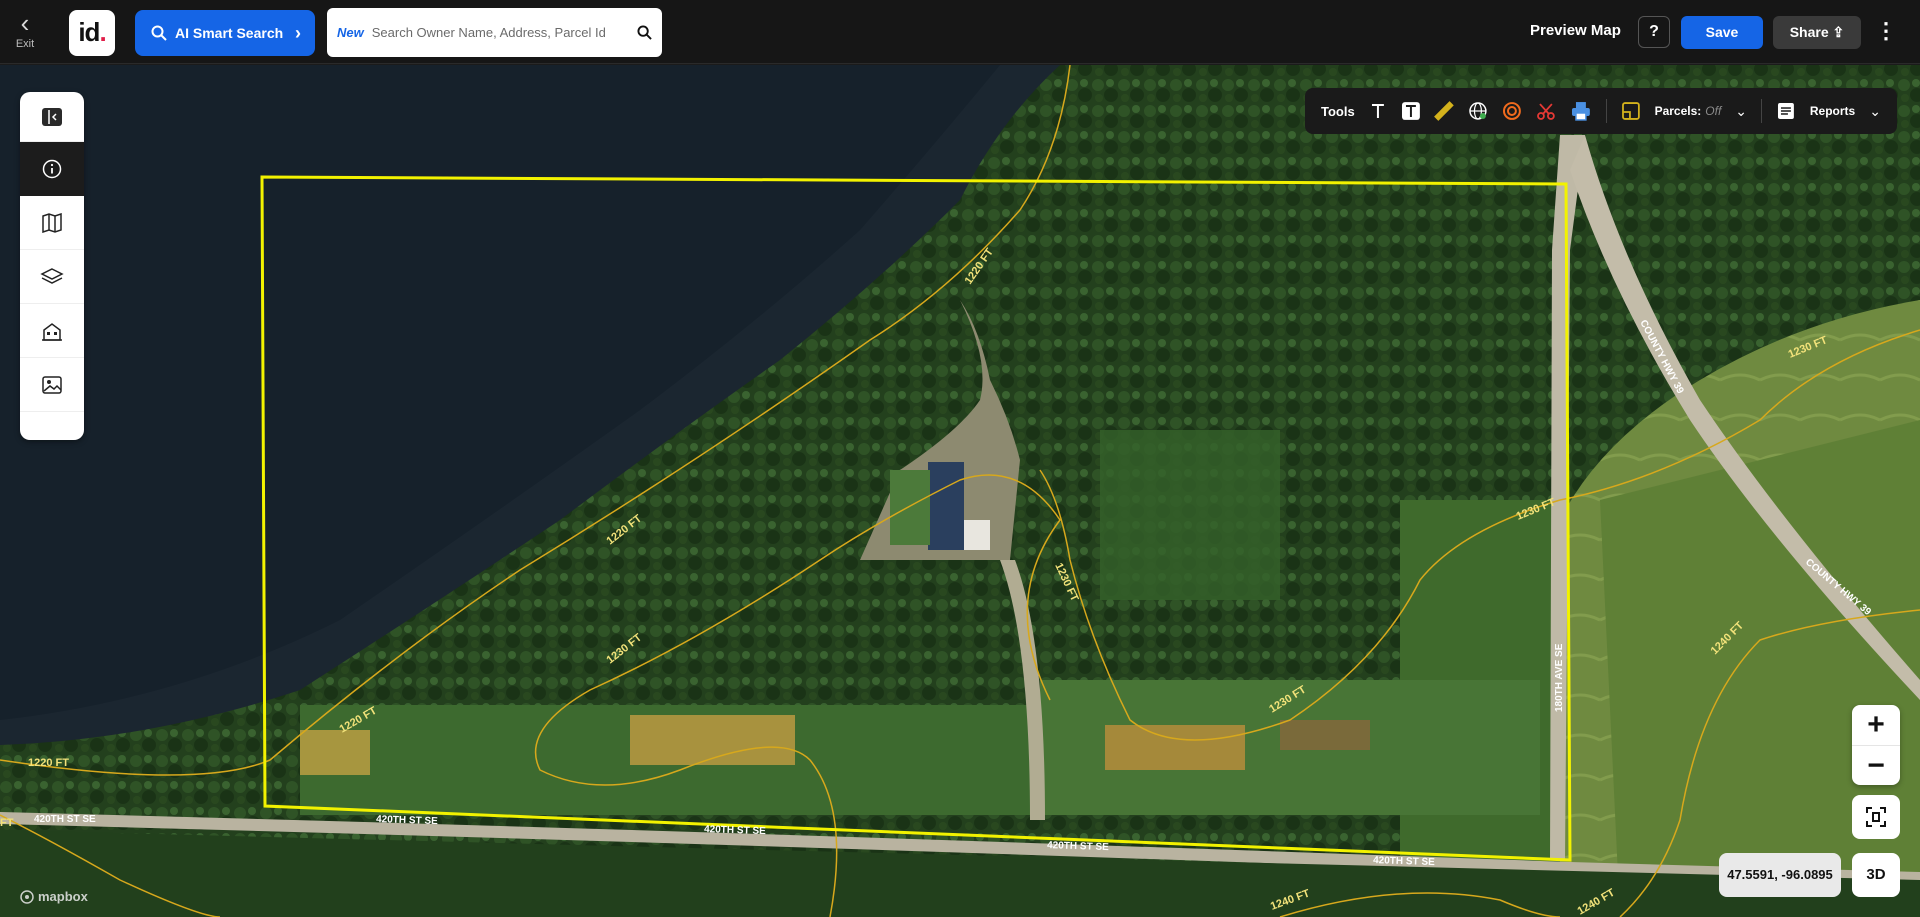  I want to click on sidebar-item-info, so click(52, 169).